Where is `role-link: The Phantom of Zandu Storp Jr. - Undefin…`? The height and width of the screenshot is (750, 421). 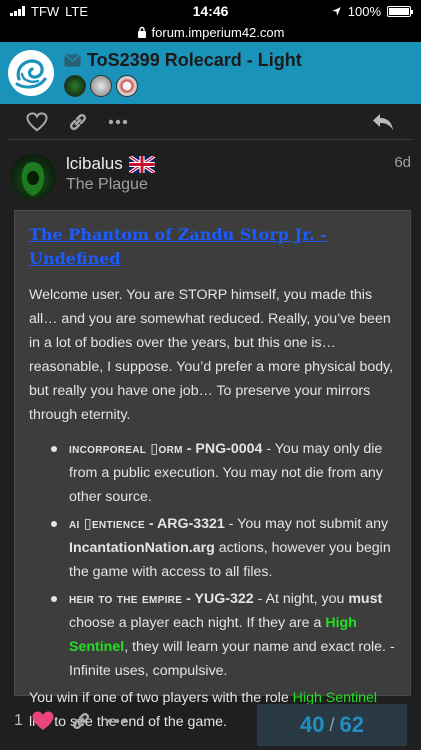
role-link: The Phantom of Zandu Storp Jr. - Undefin… is located at coordinates (212, 247).